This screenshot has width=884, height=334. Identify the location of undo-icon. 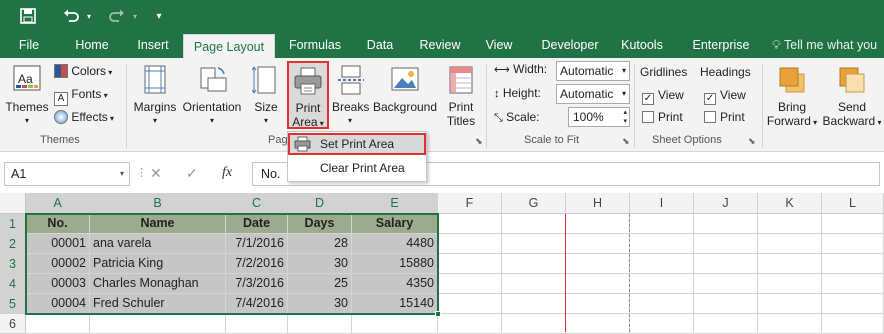
(71, 16).